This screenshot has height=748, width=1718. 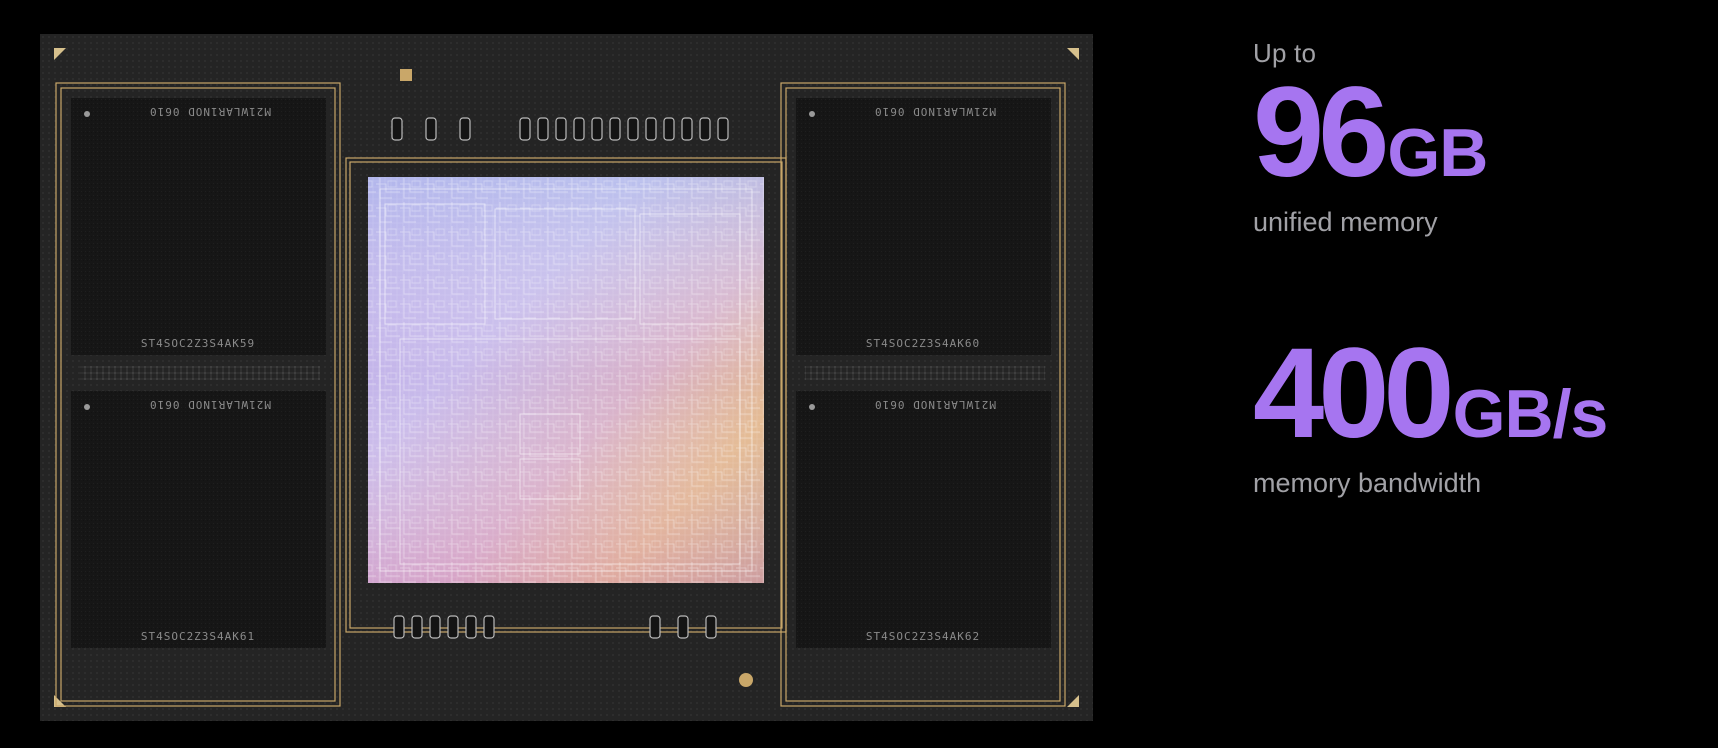 I want to click on memory-stat: Up to 96GB unified memory, so click(x=1370, y=138).